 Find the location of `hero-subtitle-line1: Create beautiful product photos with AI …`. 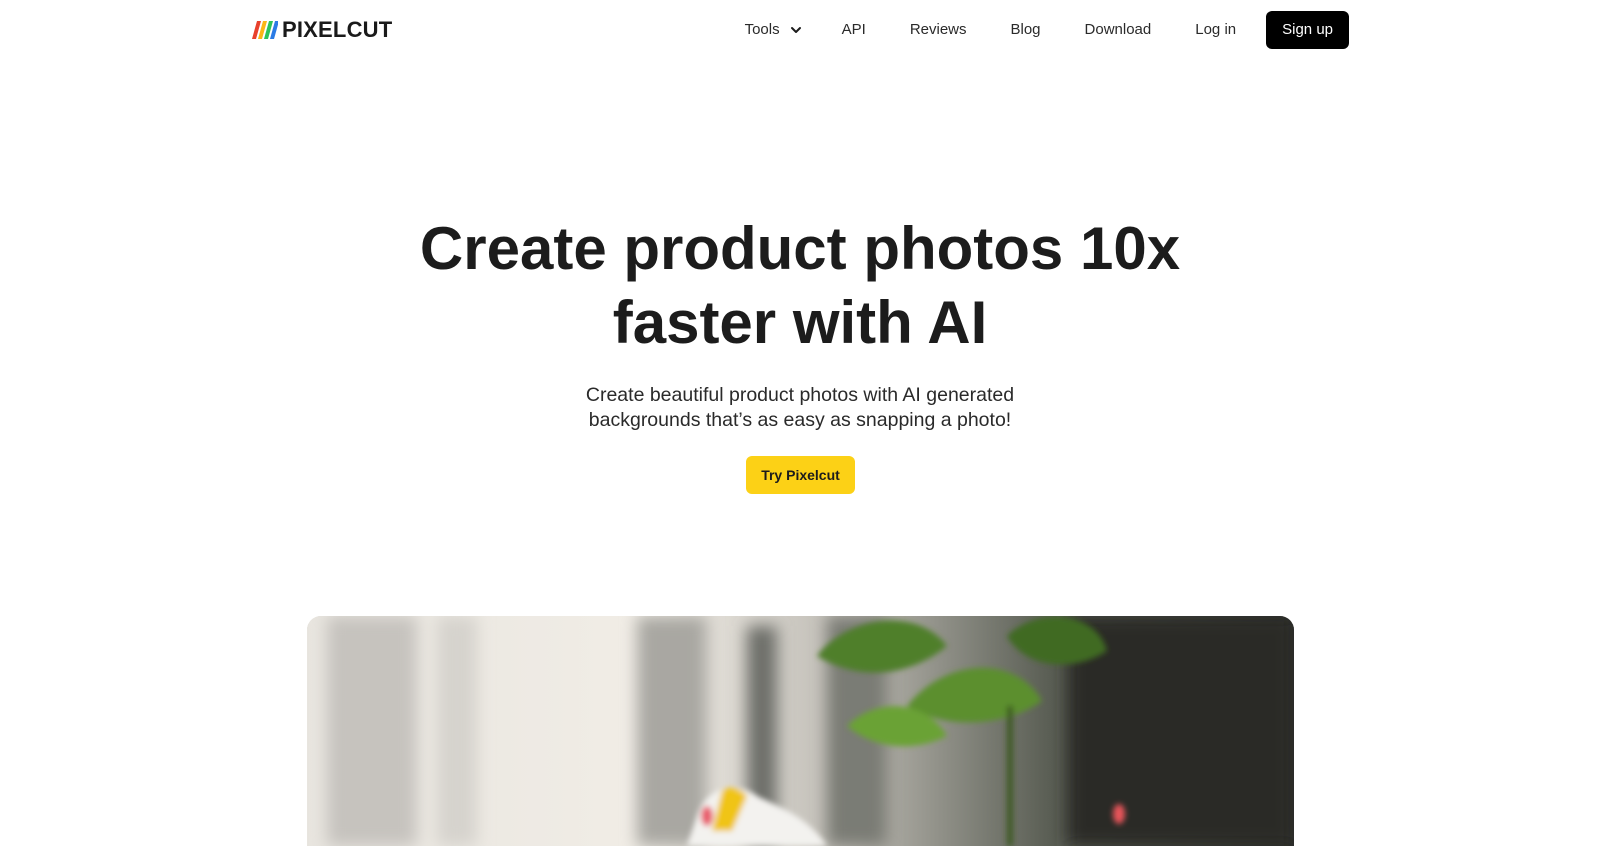

hero-subtitle-line1: Create beautiful product photos with AI … is located at coordinates (800, 395).